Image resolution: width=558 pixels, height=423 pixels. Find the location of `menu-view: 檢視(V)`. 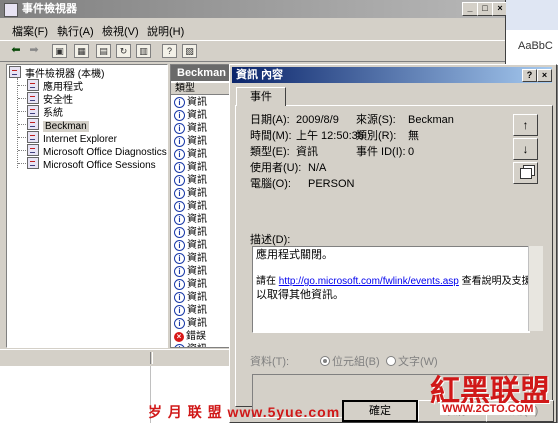

menu-view: 檢視(V) is located at coordinates (120, 31).